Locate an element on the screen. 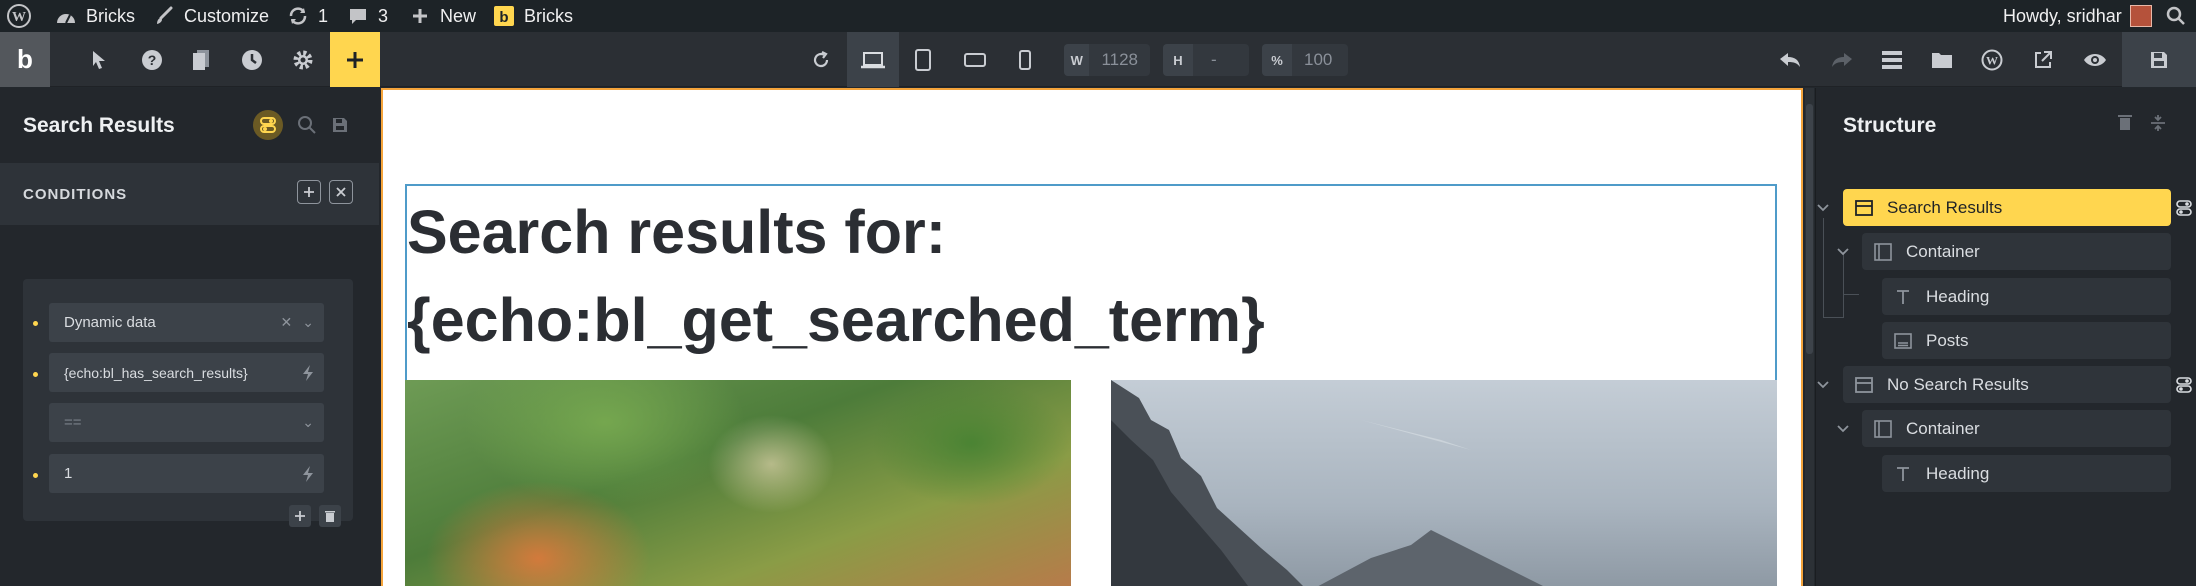 The image size is (2196, 586). new-content-link: New is located at coordinates (442, 16).